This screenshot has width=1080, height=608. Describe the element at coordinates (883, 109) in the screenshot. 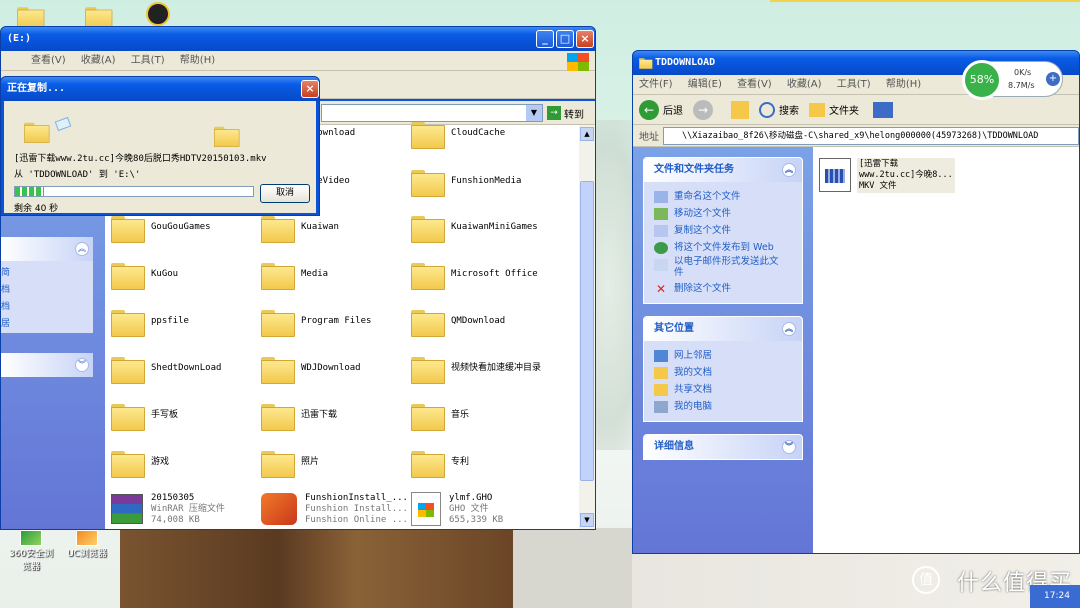

I see `views-icon` at that location.